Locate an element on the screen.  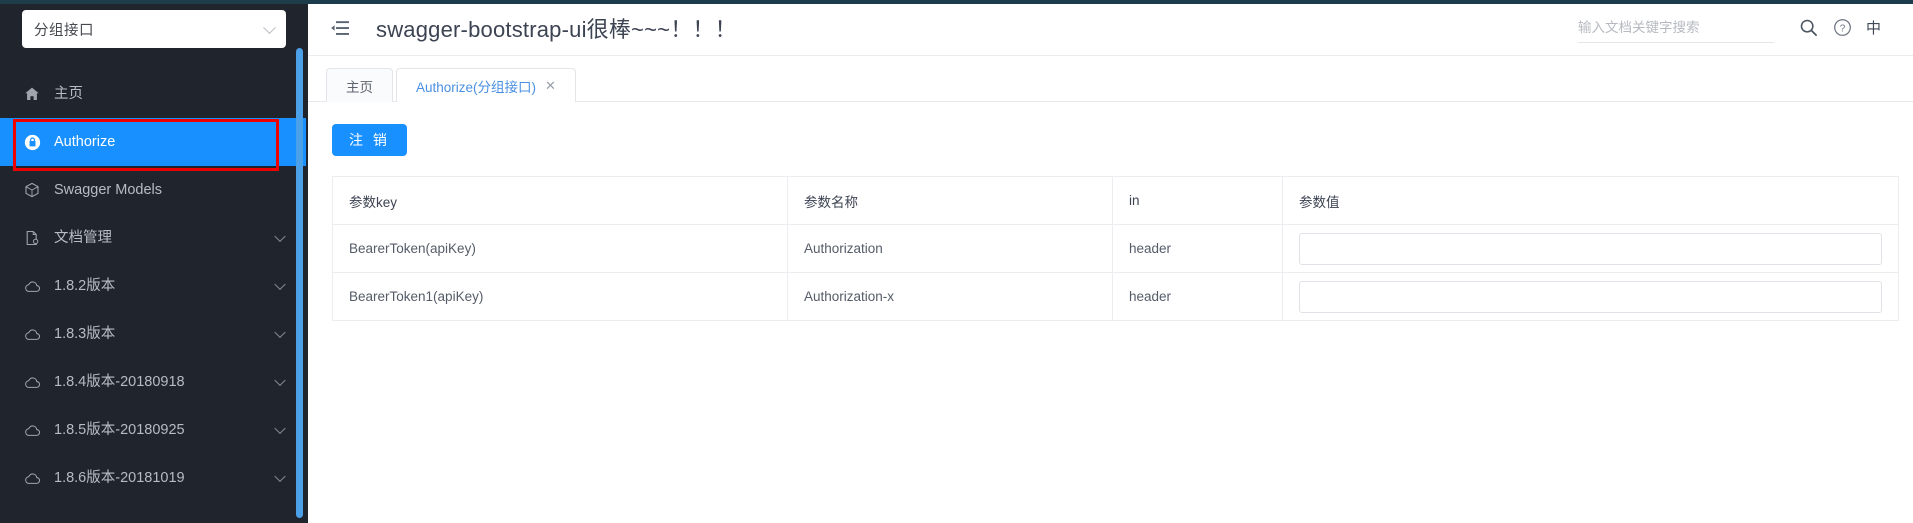
search-box is located at coordinates (1675, 27).